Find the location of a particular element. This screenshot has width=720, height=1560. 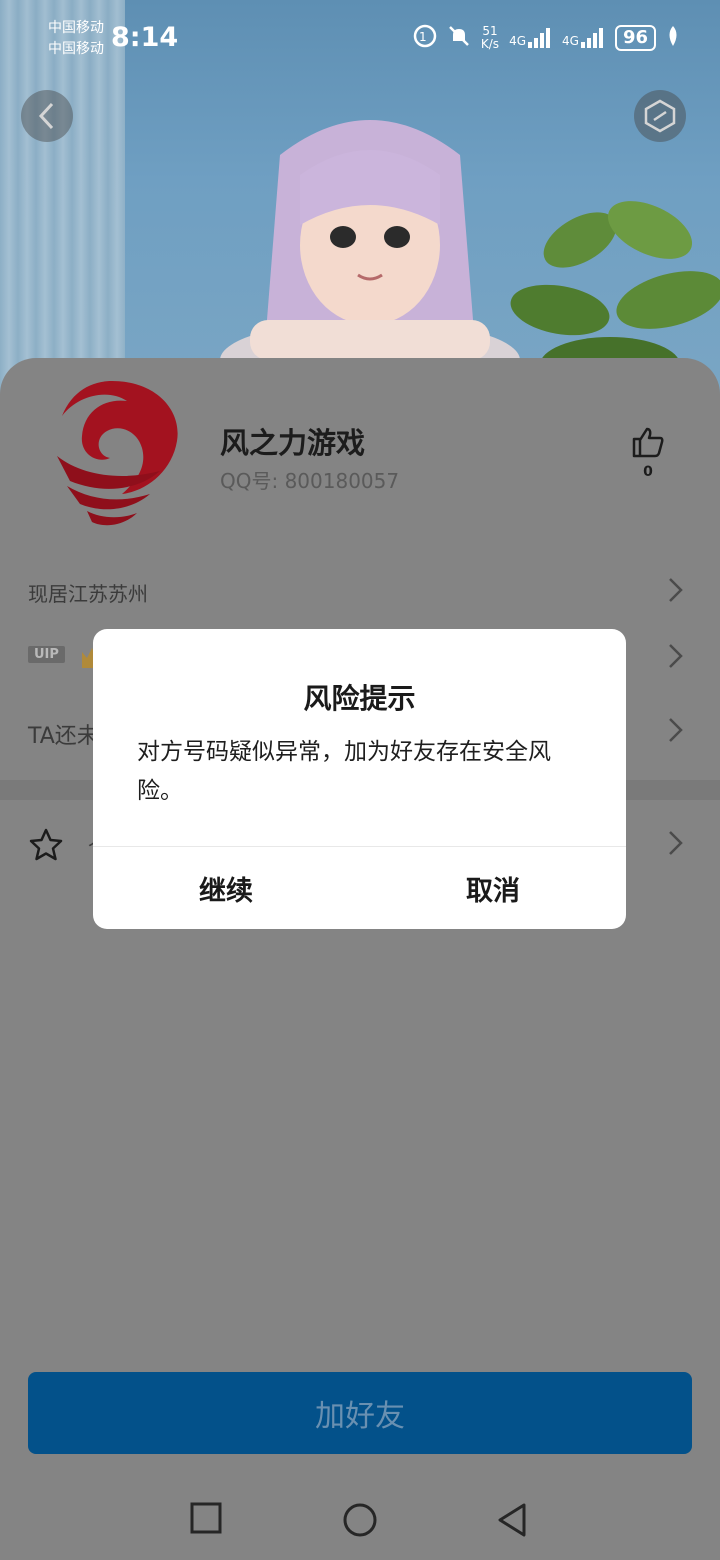

home-icon is located at coordinates (360, 1520).